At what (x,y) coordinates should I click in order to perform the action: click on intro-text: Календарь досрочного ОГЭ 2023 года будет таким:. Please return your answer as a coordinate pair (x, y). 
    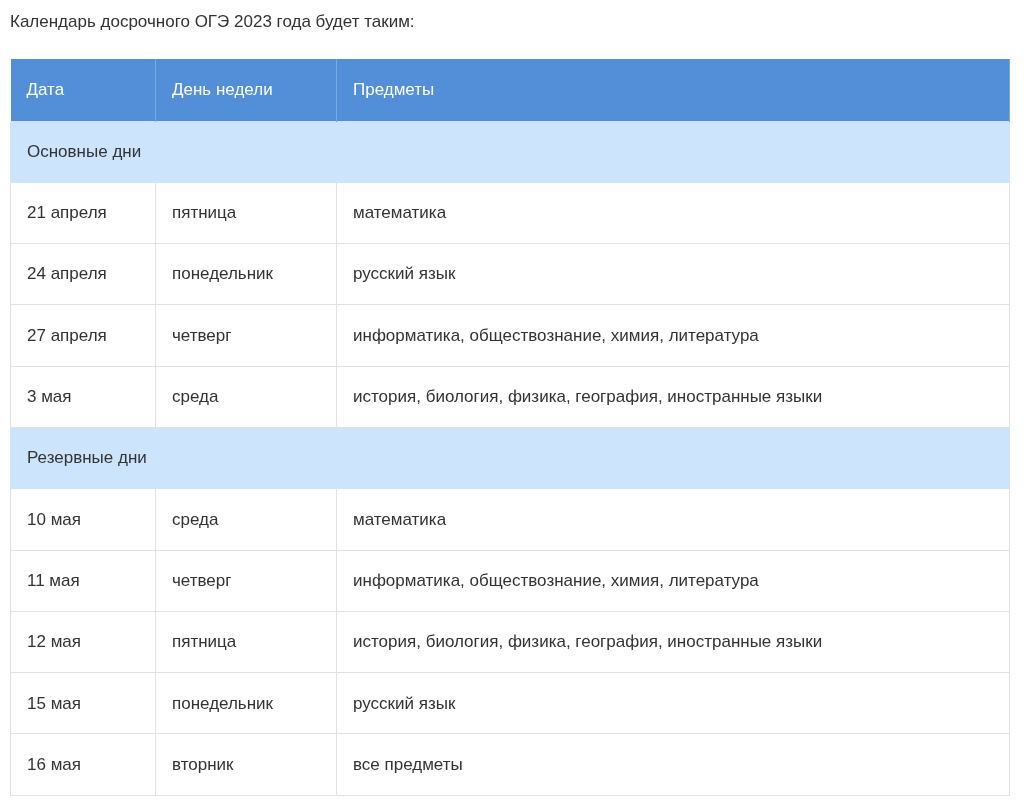
    Looking at the image, I should click on (213, 22).